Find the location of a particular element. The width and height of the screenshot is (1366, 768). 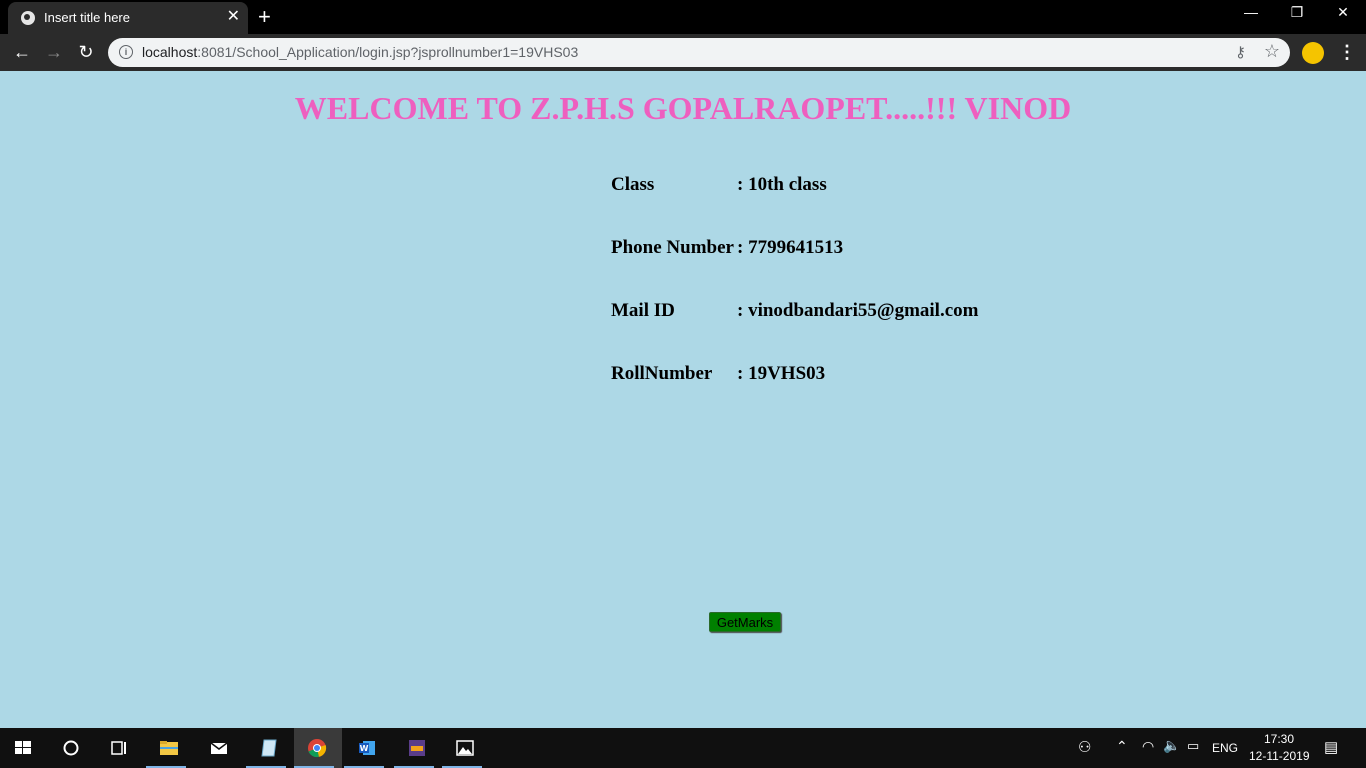

notepad-icon is located at coordinates (269, 748).